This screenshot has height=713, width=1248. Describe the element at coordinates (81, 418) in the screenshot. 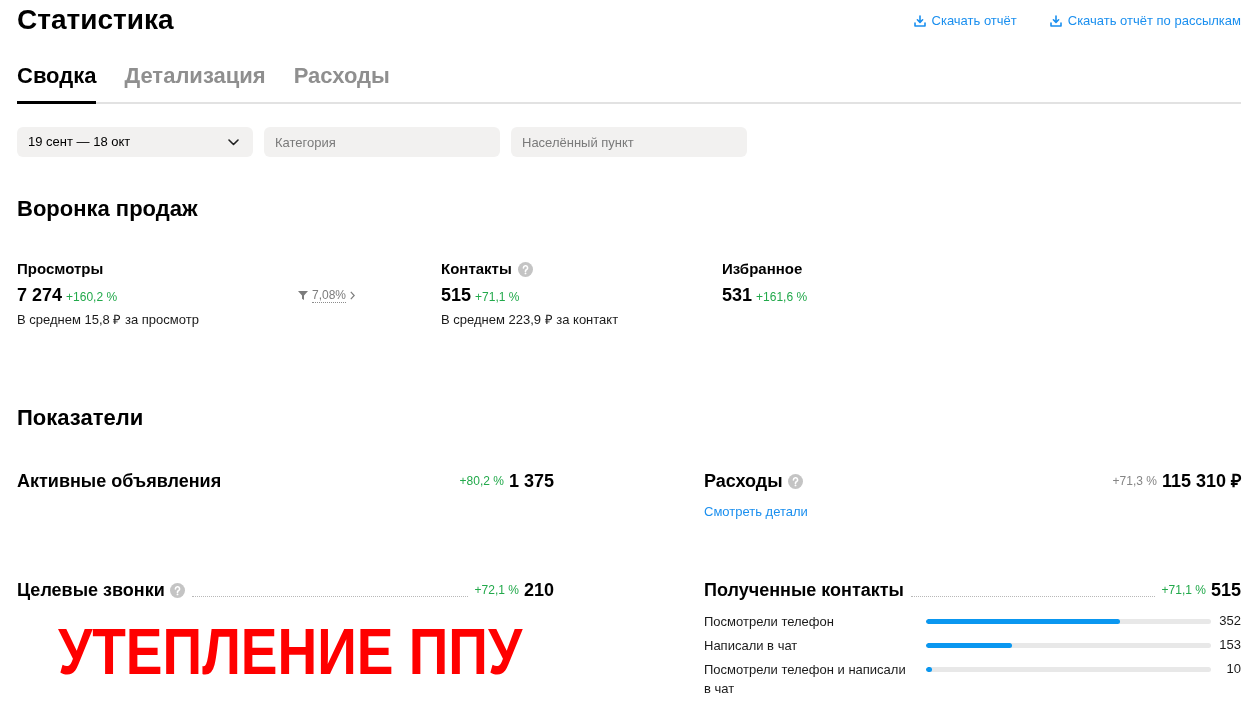

I see `section-title: Показатели` at that location.